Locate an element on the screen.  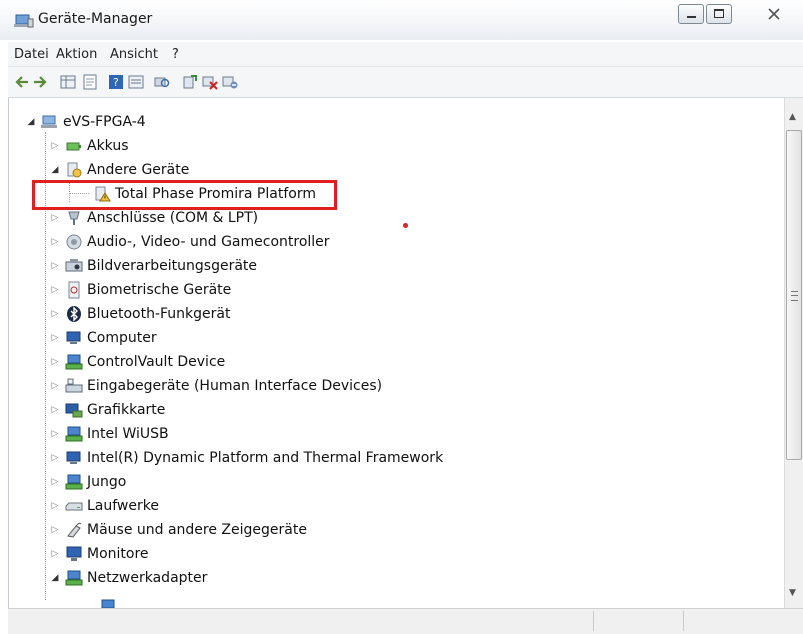
tree-item-label: Bildverarbeitungsgeräte is located at coordinates (172, 266).